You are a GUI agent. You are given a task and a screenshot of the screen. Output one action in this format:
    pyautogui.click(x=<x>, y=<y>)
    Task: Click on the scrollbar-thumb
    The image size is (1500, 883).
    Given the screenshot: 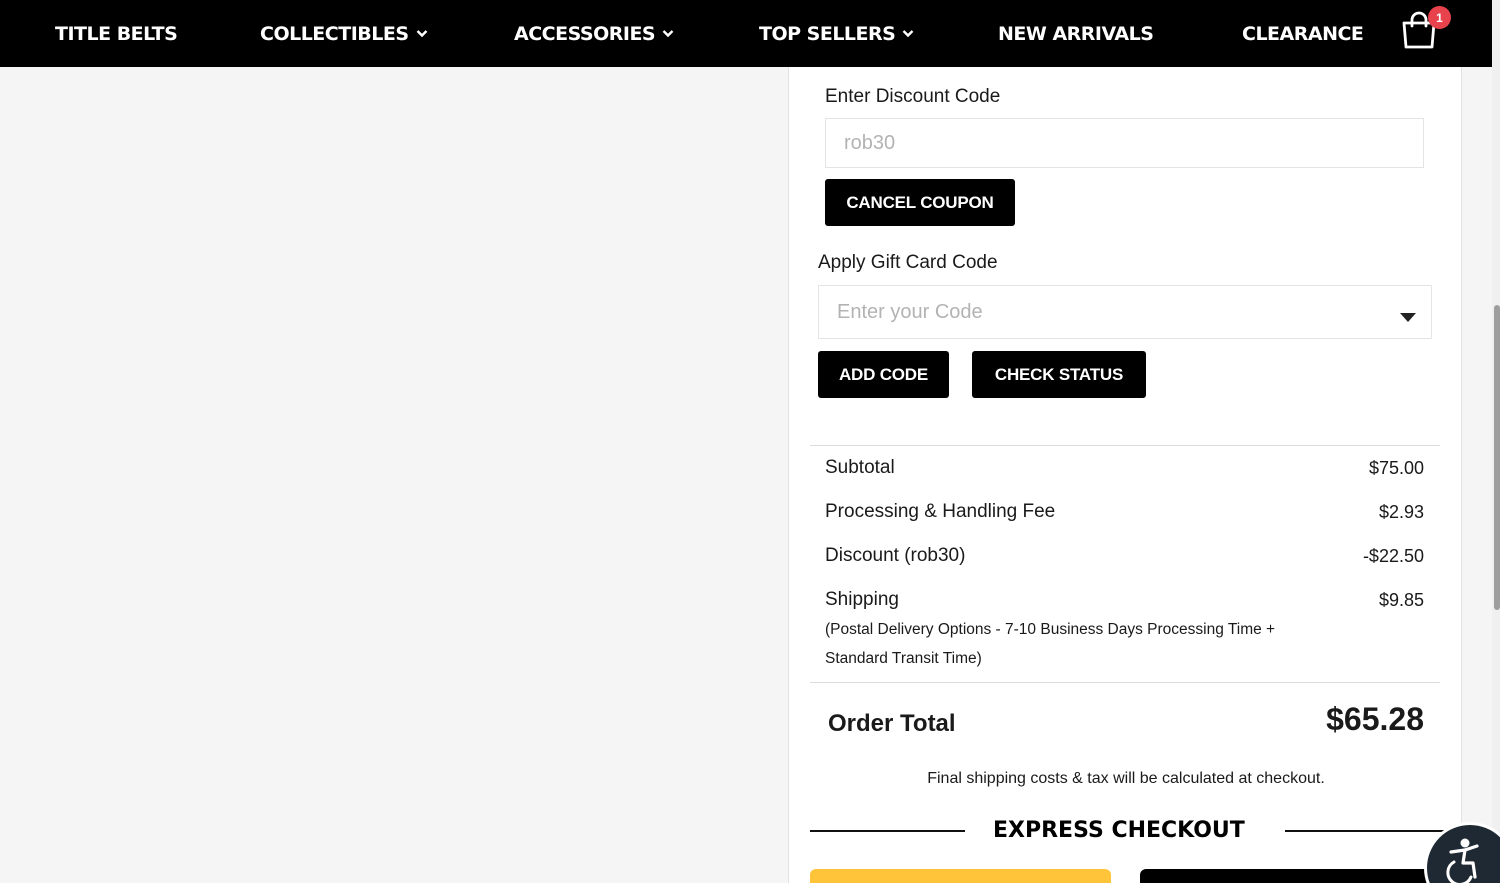 What is the action you would take?
    pyautogui.click(x=1497, y=457)
    